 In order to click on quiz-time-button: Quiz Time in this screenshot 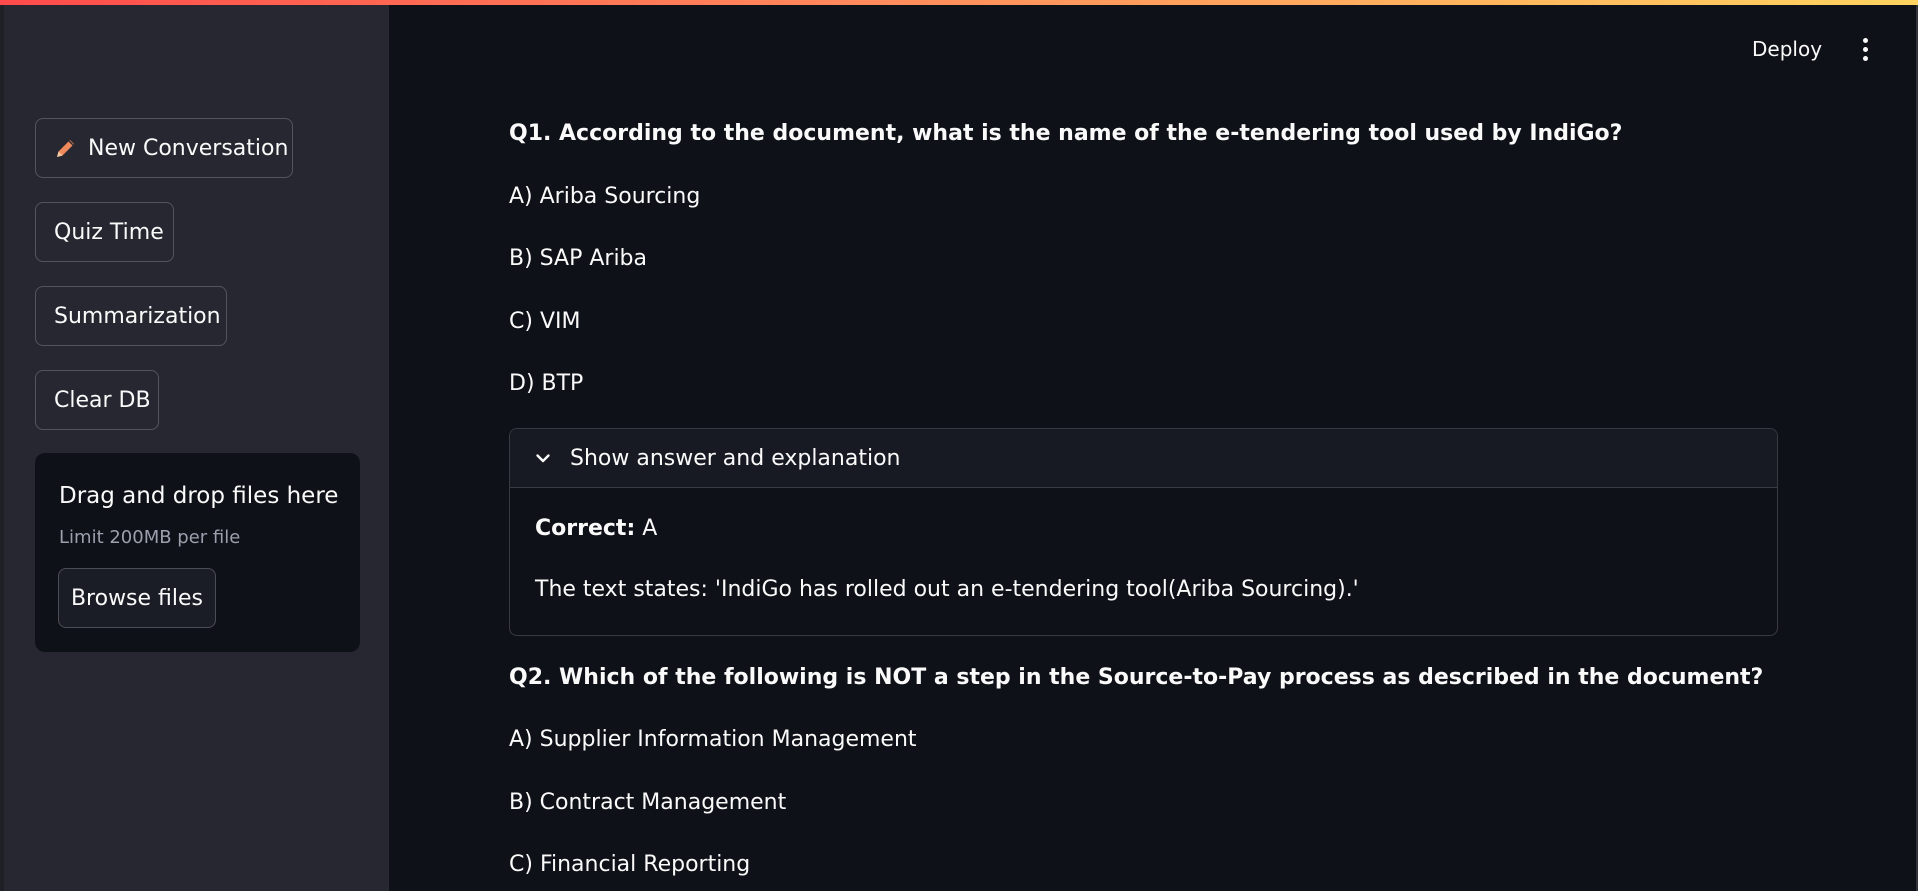, I will do `click(104, 232)`.